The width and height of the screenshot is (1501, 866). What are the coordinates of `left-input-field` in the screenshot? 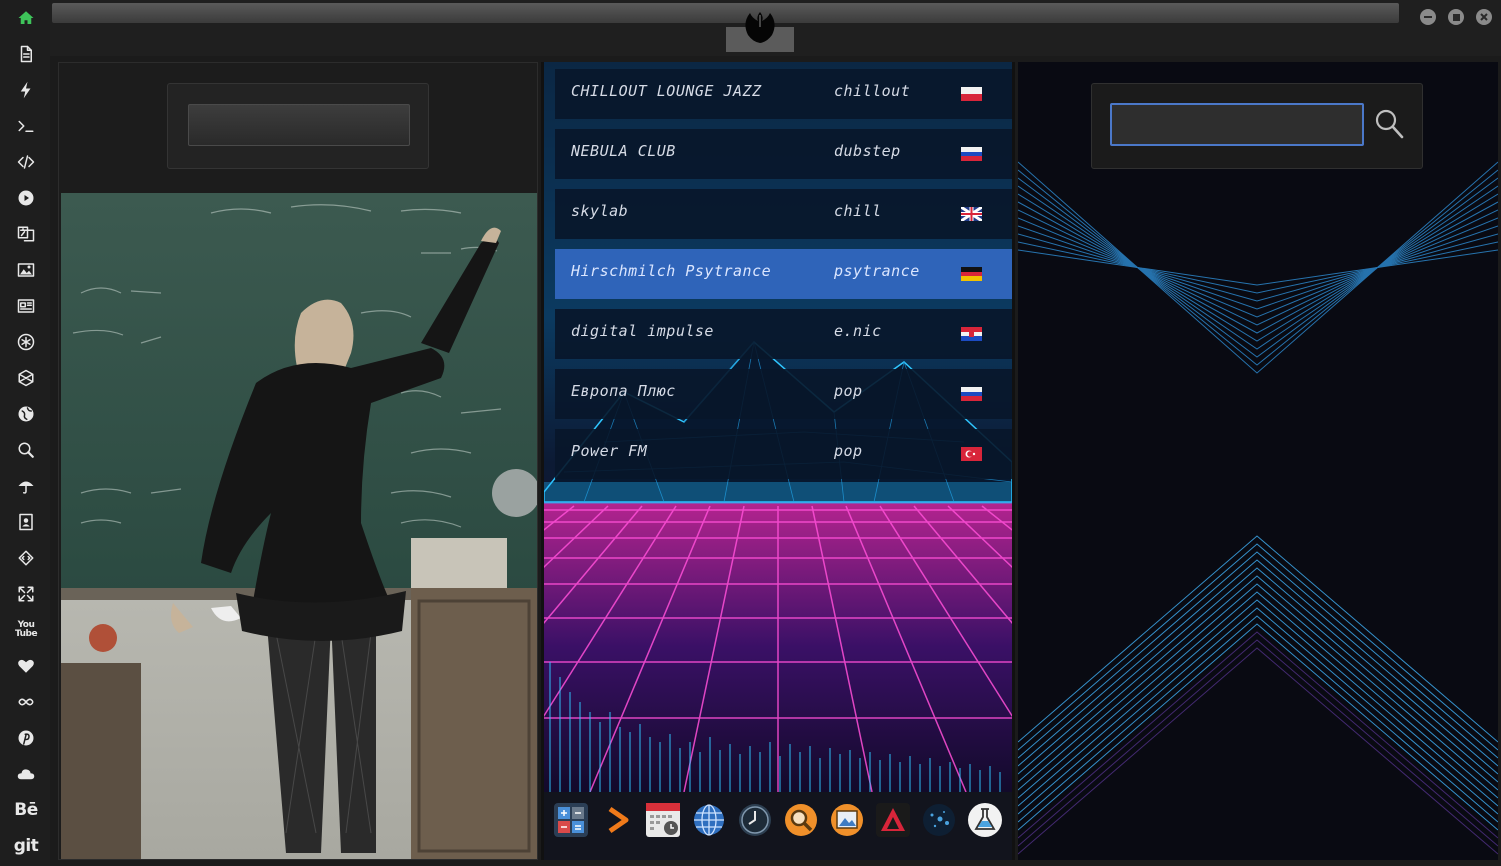 It's located at (299, 125).